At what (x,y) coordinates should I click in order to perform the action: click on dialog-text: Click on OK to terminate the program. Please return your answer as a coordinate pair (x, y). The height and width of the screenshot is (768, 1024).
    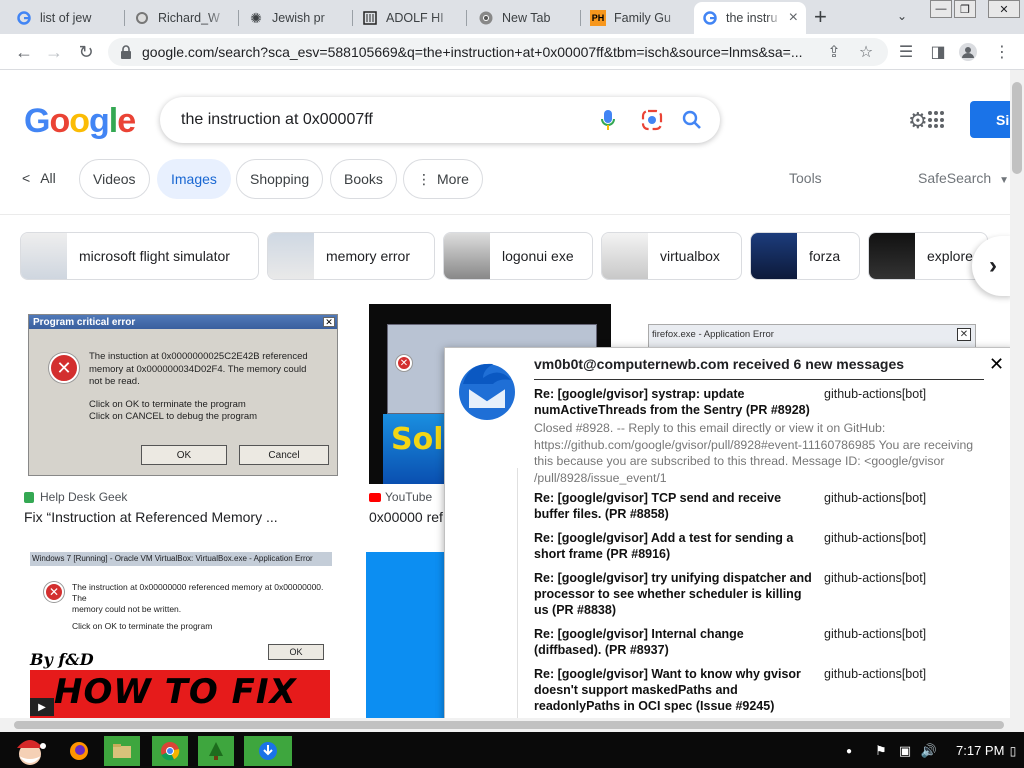
    Looking at the image, I should click on (167, 404).